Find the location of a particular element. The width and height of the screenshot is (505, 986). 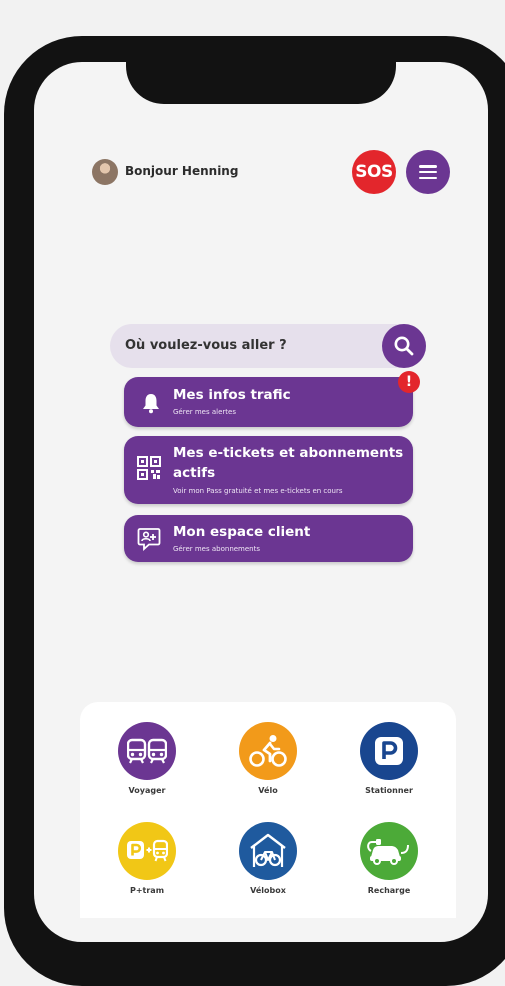

card-subtitle: Gérer mes abonnements is located at coordinates (217, 549).